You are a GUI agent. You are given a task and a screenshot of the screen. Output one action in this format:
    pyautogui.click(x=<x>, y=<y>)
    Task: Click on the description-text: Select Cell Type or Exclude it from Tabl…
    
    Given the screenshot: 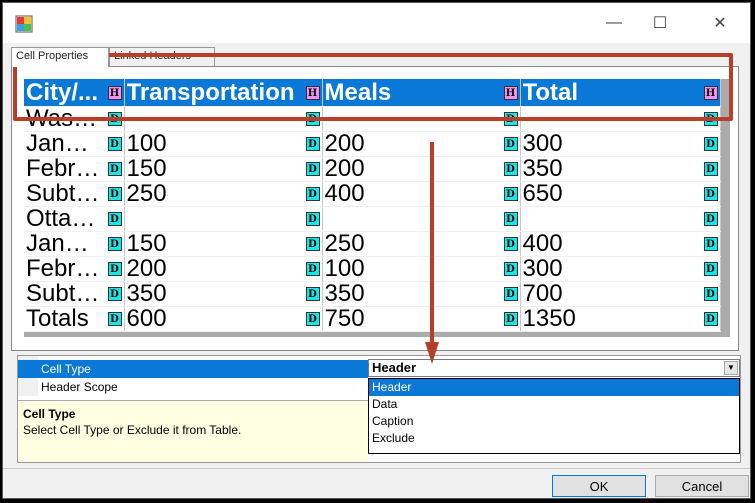 What is the action you would take?
    pyautogui.click(x=132, y=430)
    